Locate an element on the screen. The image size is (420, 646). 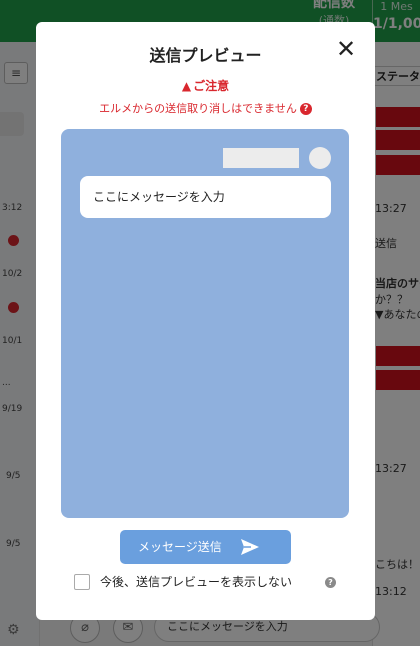
send-message-button: メッセージ送信 is located at coordinates (205, 547).